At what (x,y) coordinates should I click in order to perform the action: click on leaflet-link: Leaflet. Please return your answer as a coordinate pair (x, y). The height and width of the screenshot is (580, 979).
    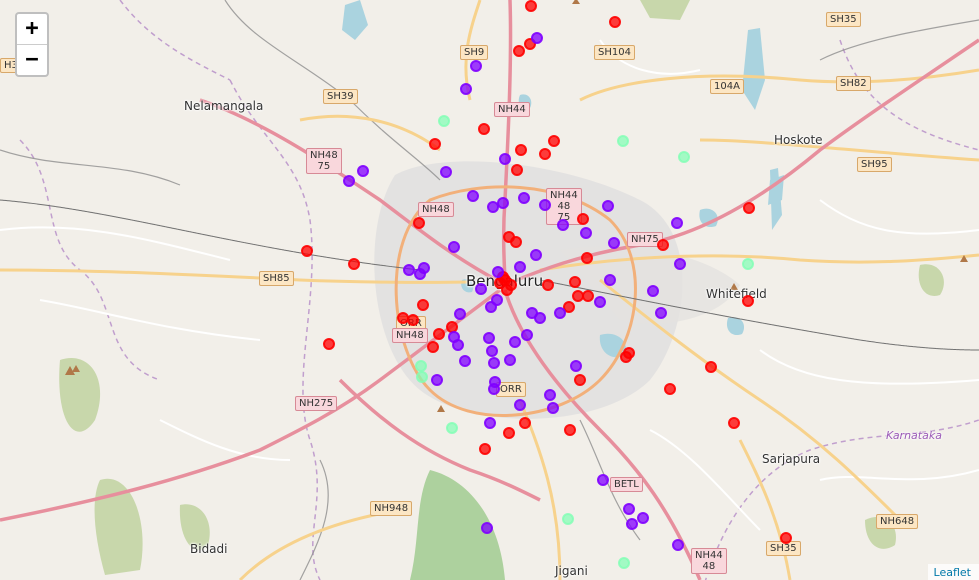
    Looking at the image, I should click on (952, 572).